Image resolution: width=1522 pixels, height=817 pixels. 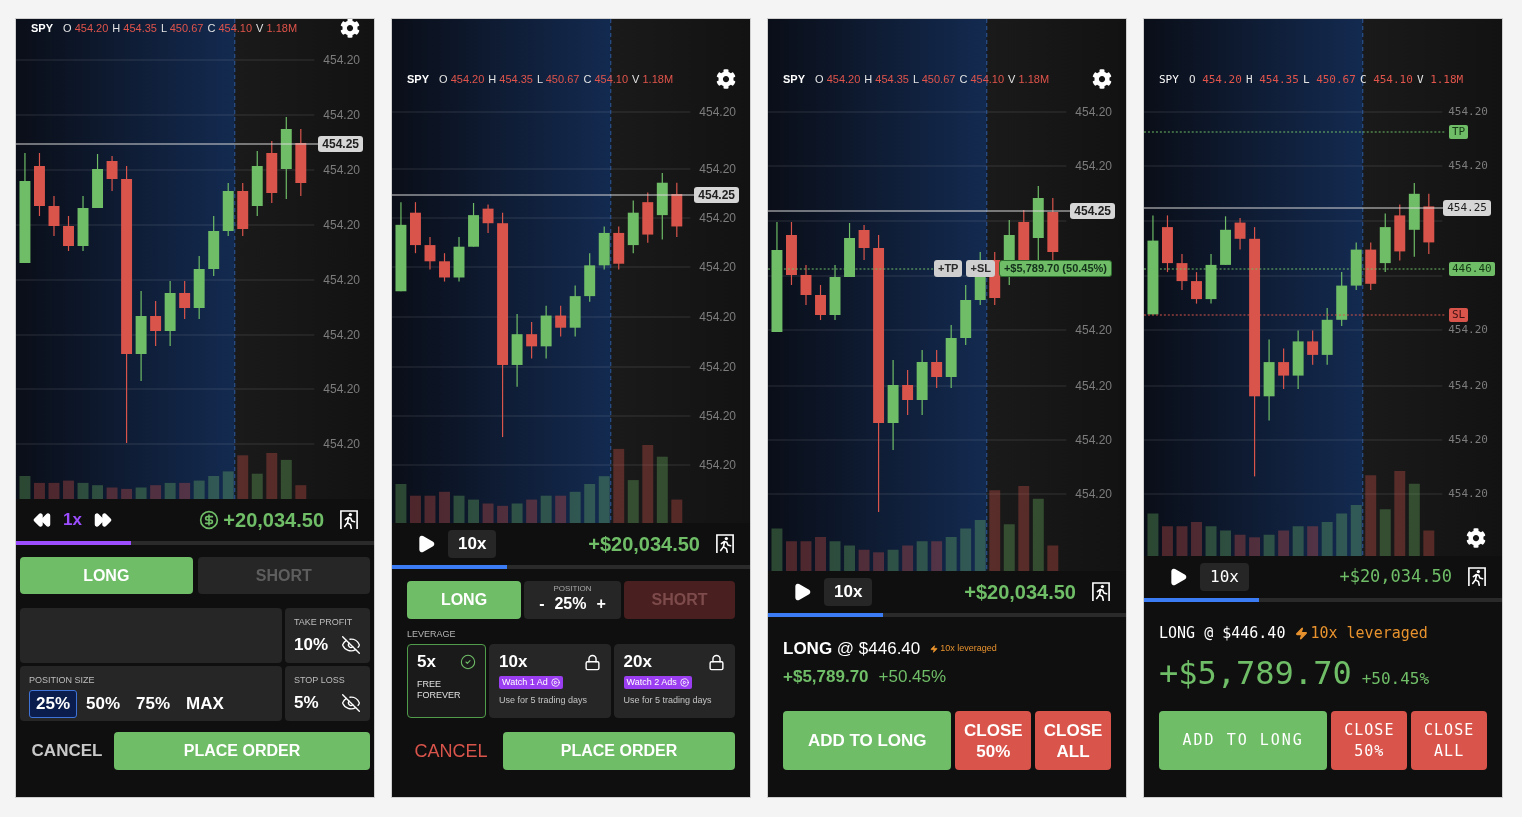 I want to click on leverage-option-card: 5x FREE FOREVER, so click(x=446, y=681).